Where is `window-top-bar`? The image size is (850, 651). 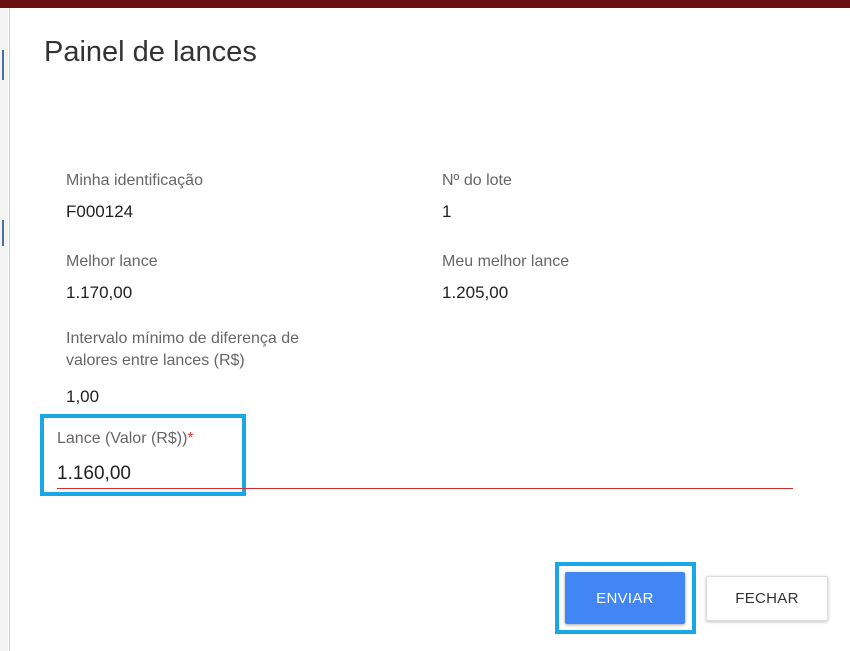
window-top-bar is located at coordinates (425, 4).